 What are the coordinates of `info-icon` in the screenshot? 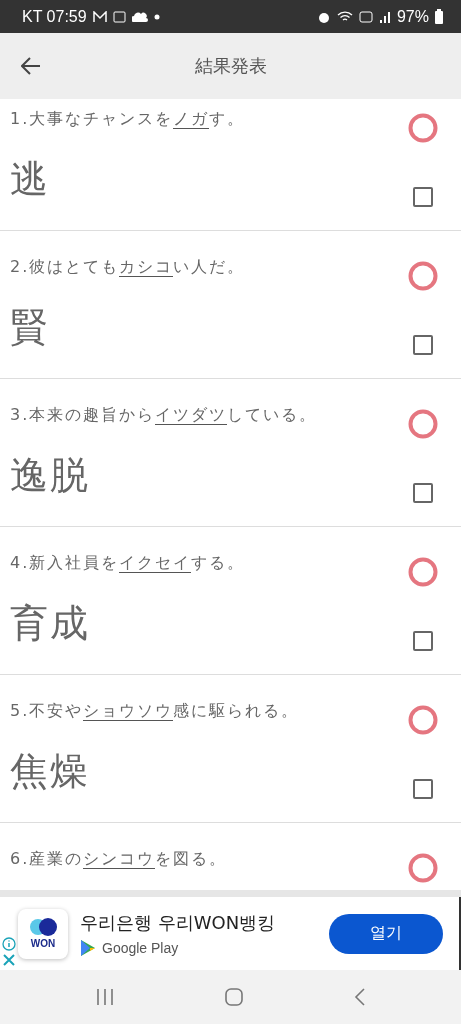 It's located at (9, 944).